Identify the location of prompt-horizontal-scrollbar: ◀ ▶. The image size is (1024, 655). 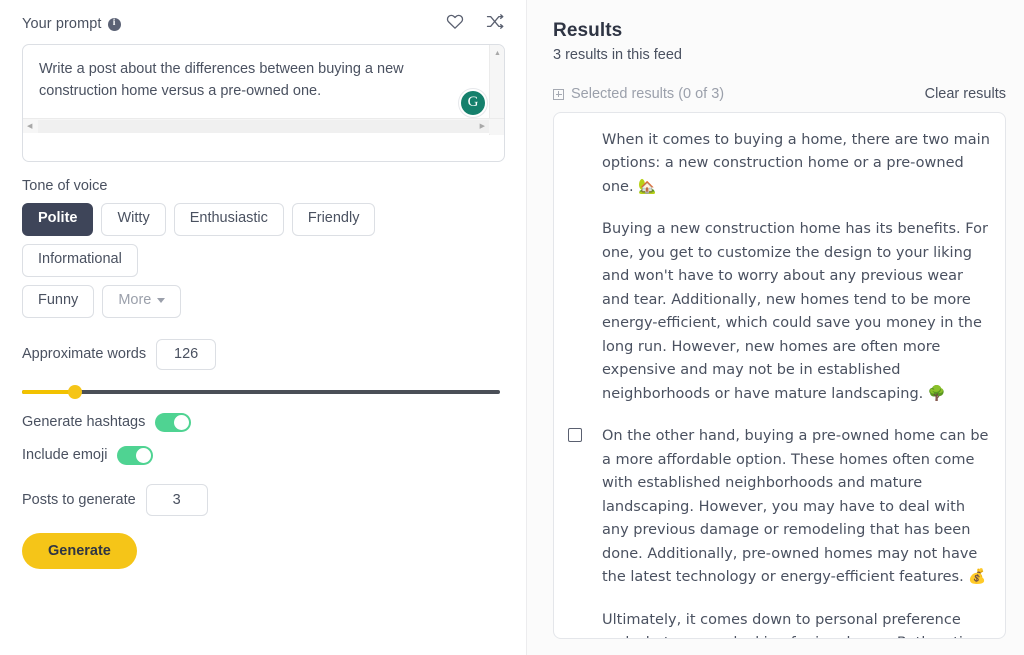
(263, 126).